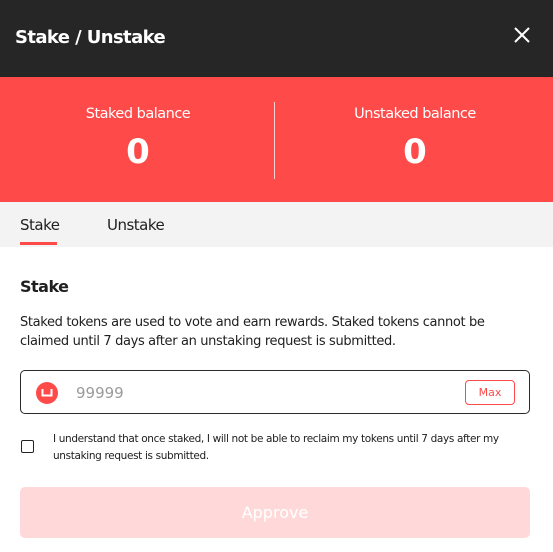 The image size is (553, 552). Describe the element at coordinates (415, 114) in the screenshot. I see `unstaked-balance-label: Unstaked balance` at that location.